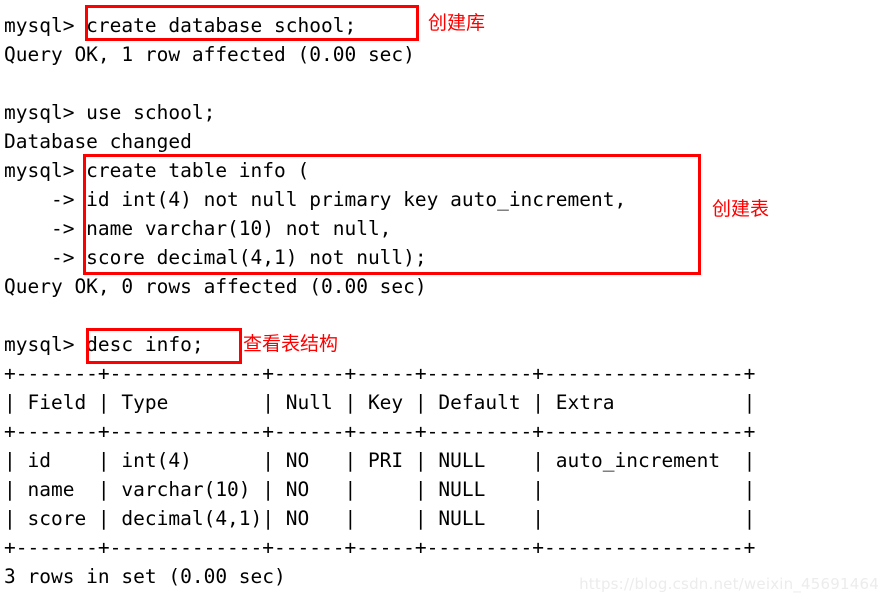 The width and height of the screenshot is (885, 598). What do you see at coordinates (380, 518) in the screenshot?
I see `terminal-line: | score | decimal(4,1)| NO | | NULL | |` at bounding box center [380, 518].